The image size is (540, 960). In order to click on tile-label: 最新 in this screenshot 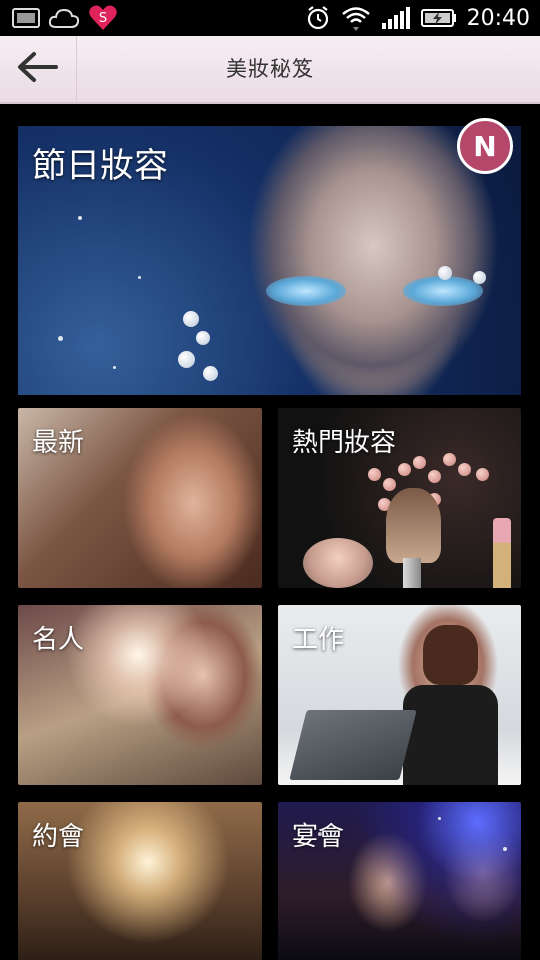, I will do `click(58, 443)`.